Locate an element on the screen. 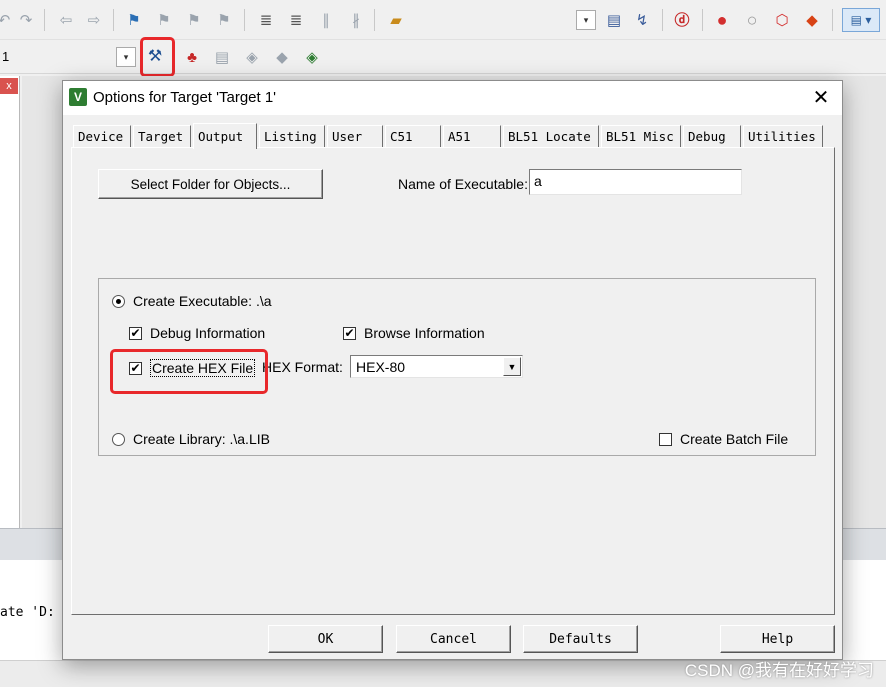 This screenshot has width=886, height=687. manage-books-icon: ▤ is located at coordinates (222, 57).